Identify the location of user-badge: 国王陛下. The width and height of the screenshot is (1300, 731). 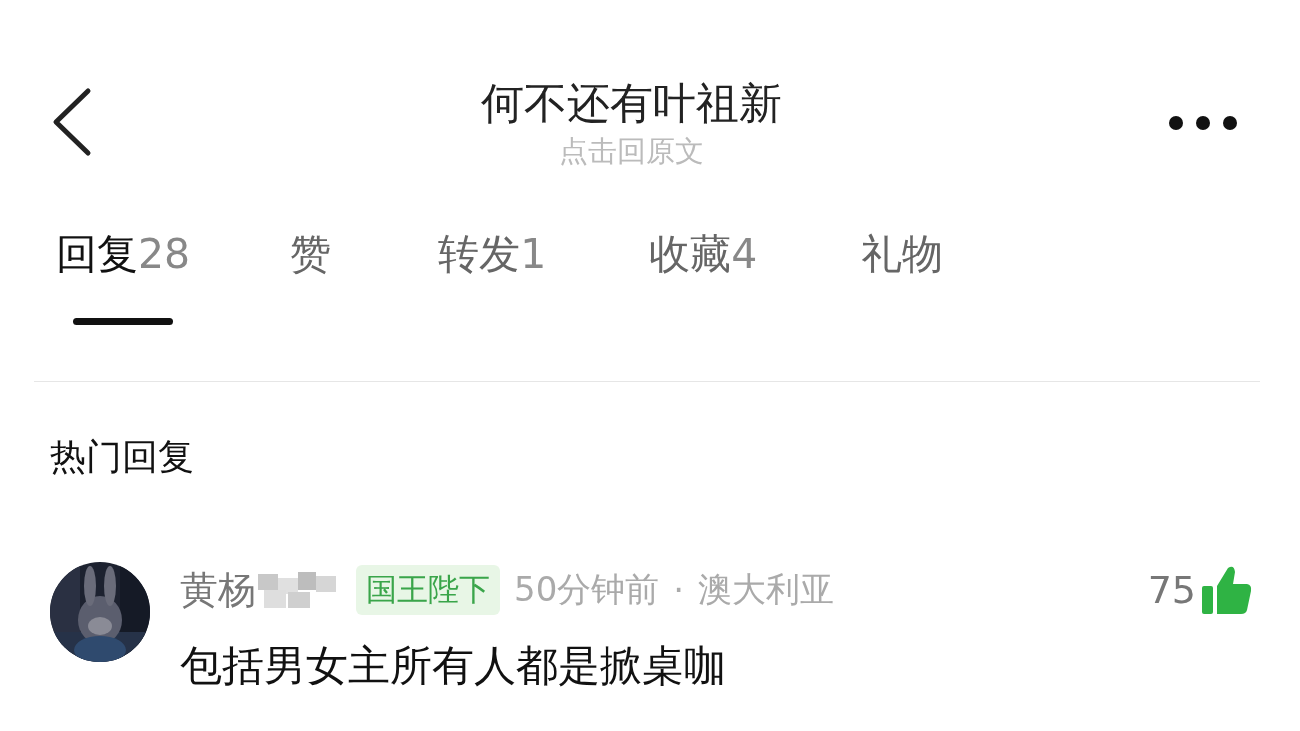
(428, 590).